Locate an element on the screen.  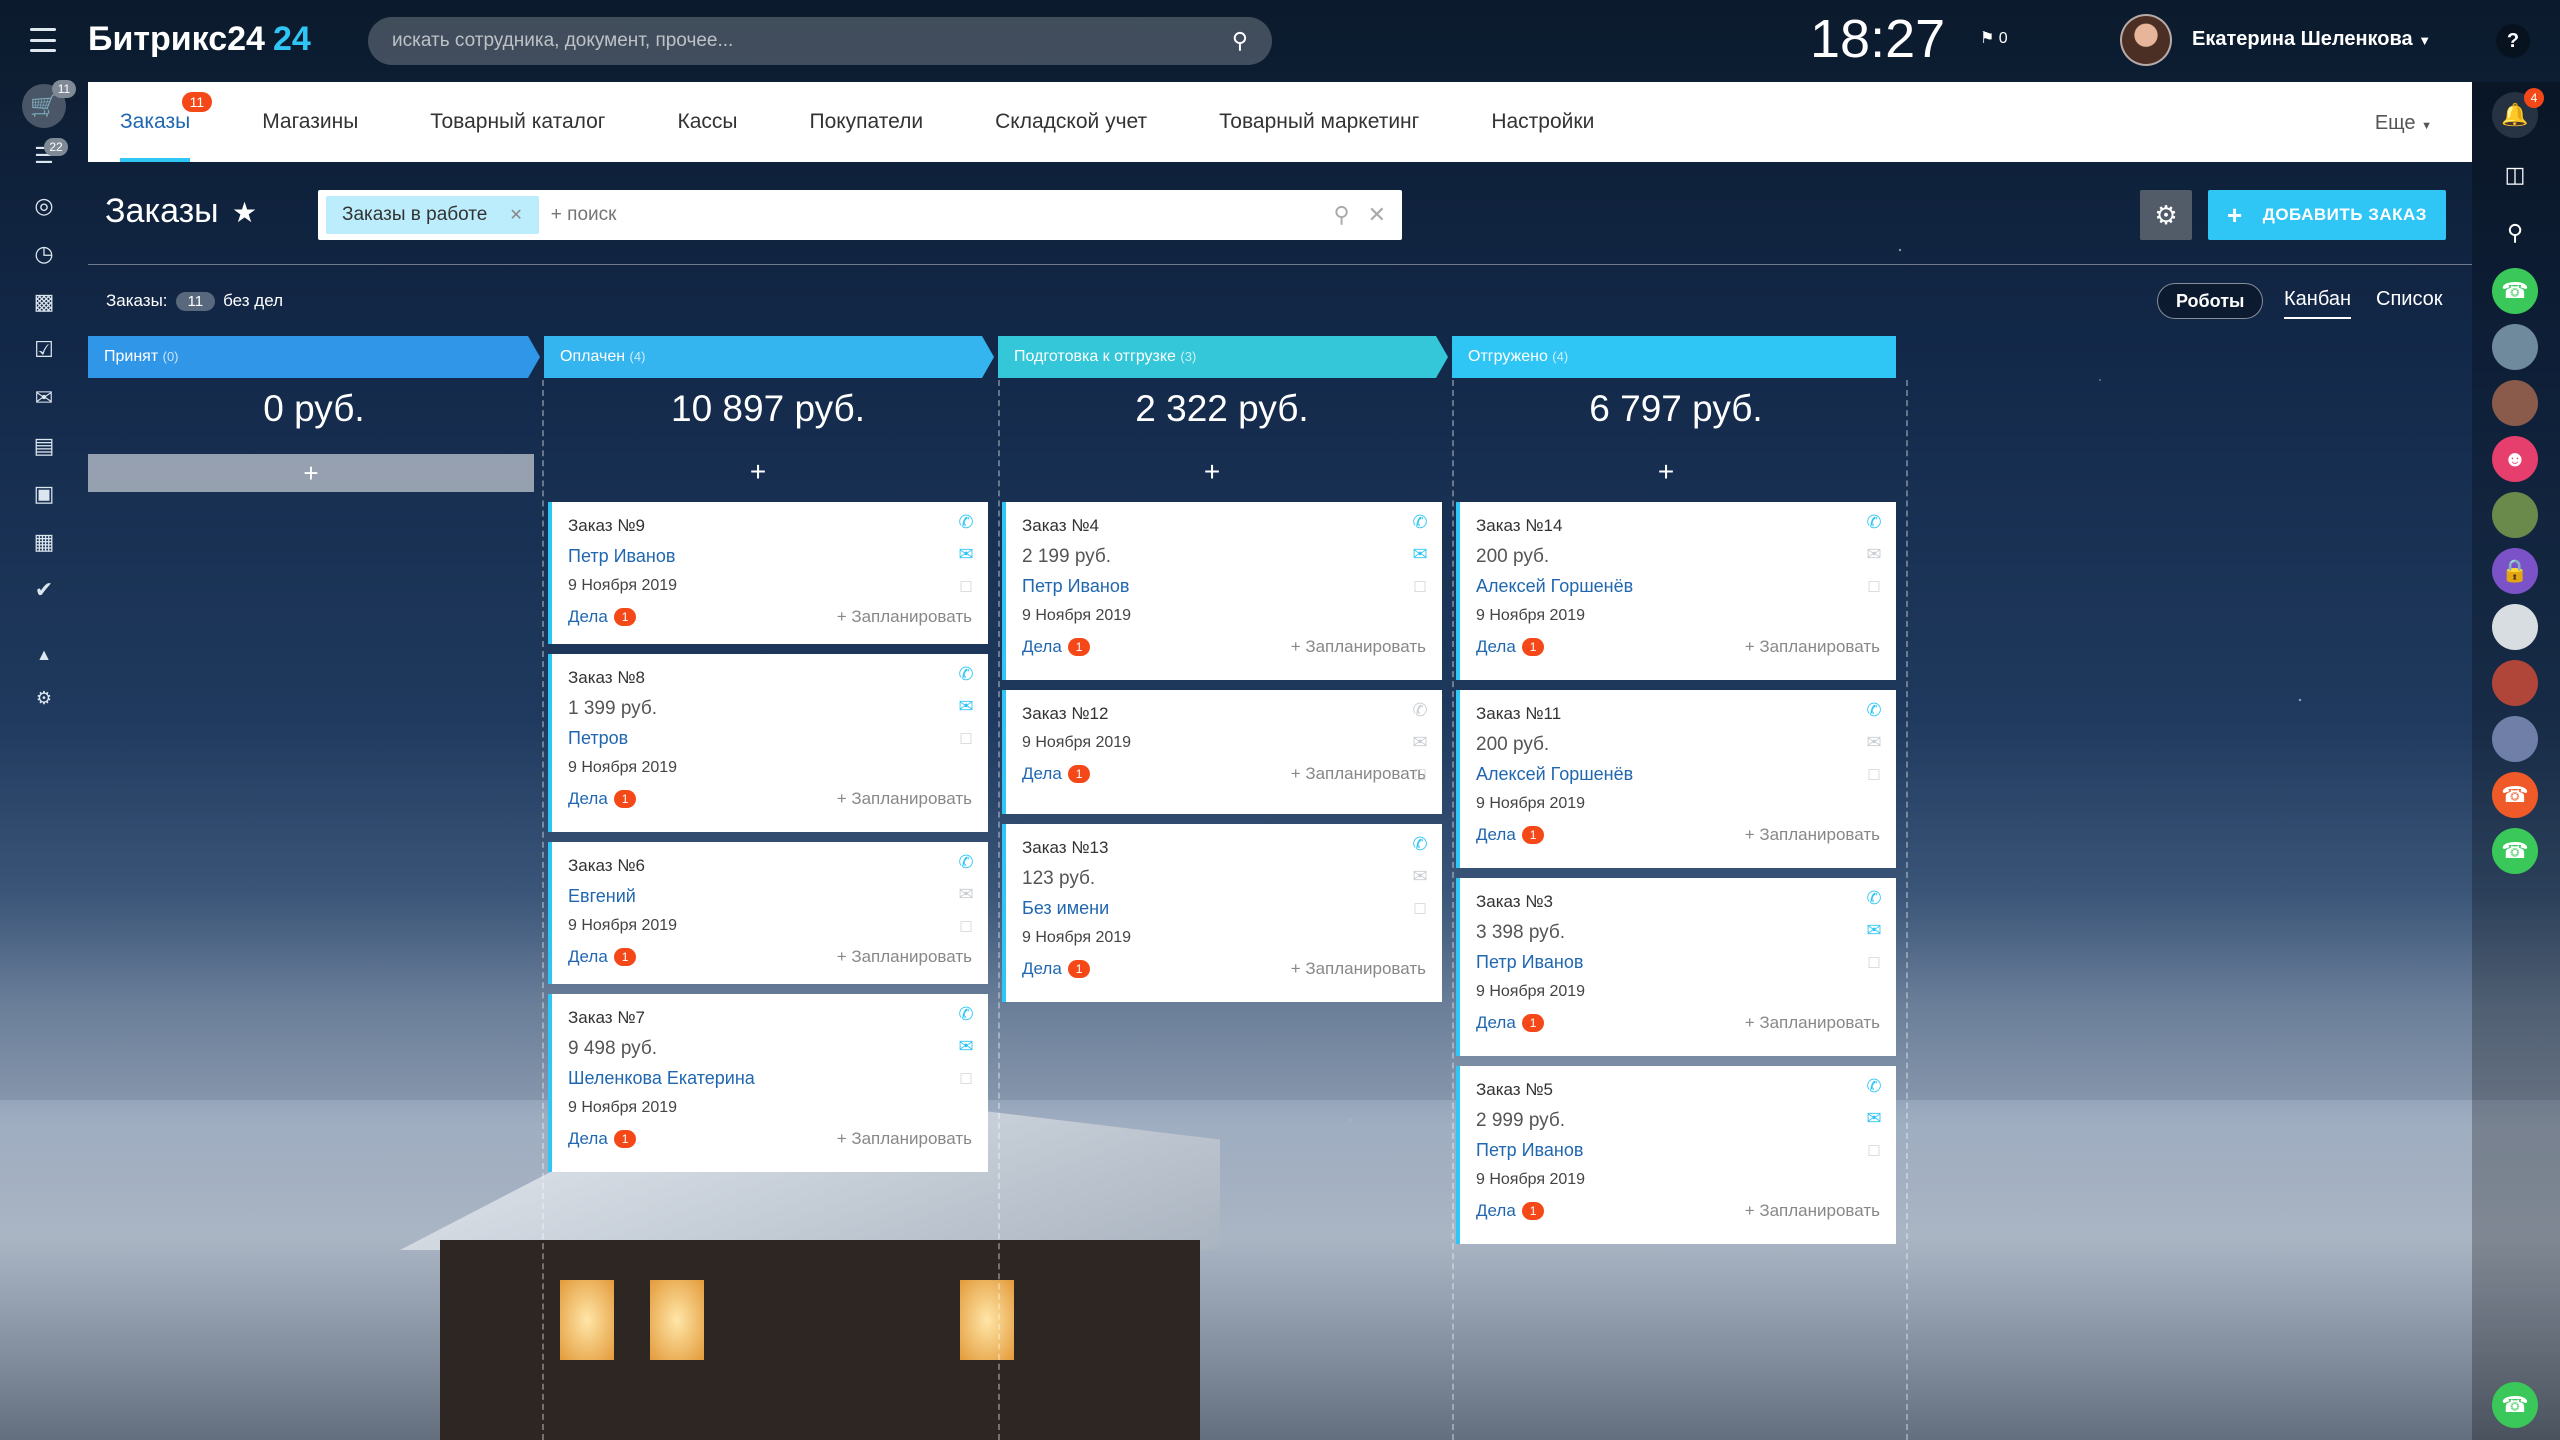
filter-chip: Заказы в работе ✕ is located at coordinates (432, 215).